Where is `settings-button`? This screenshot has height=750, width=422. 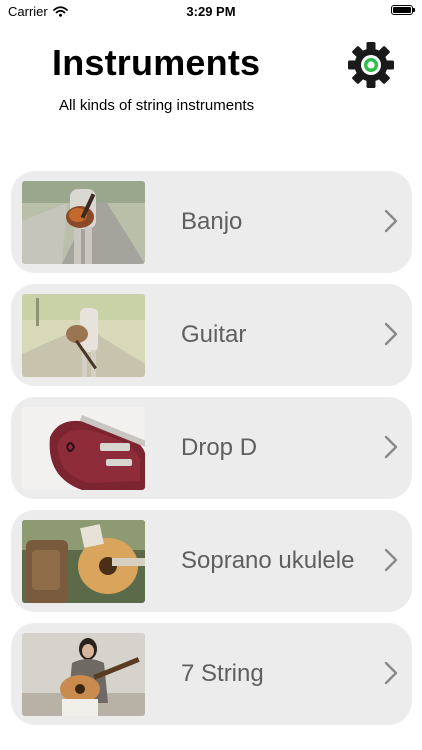
settings-button is located at coordinates (371, 65).